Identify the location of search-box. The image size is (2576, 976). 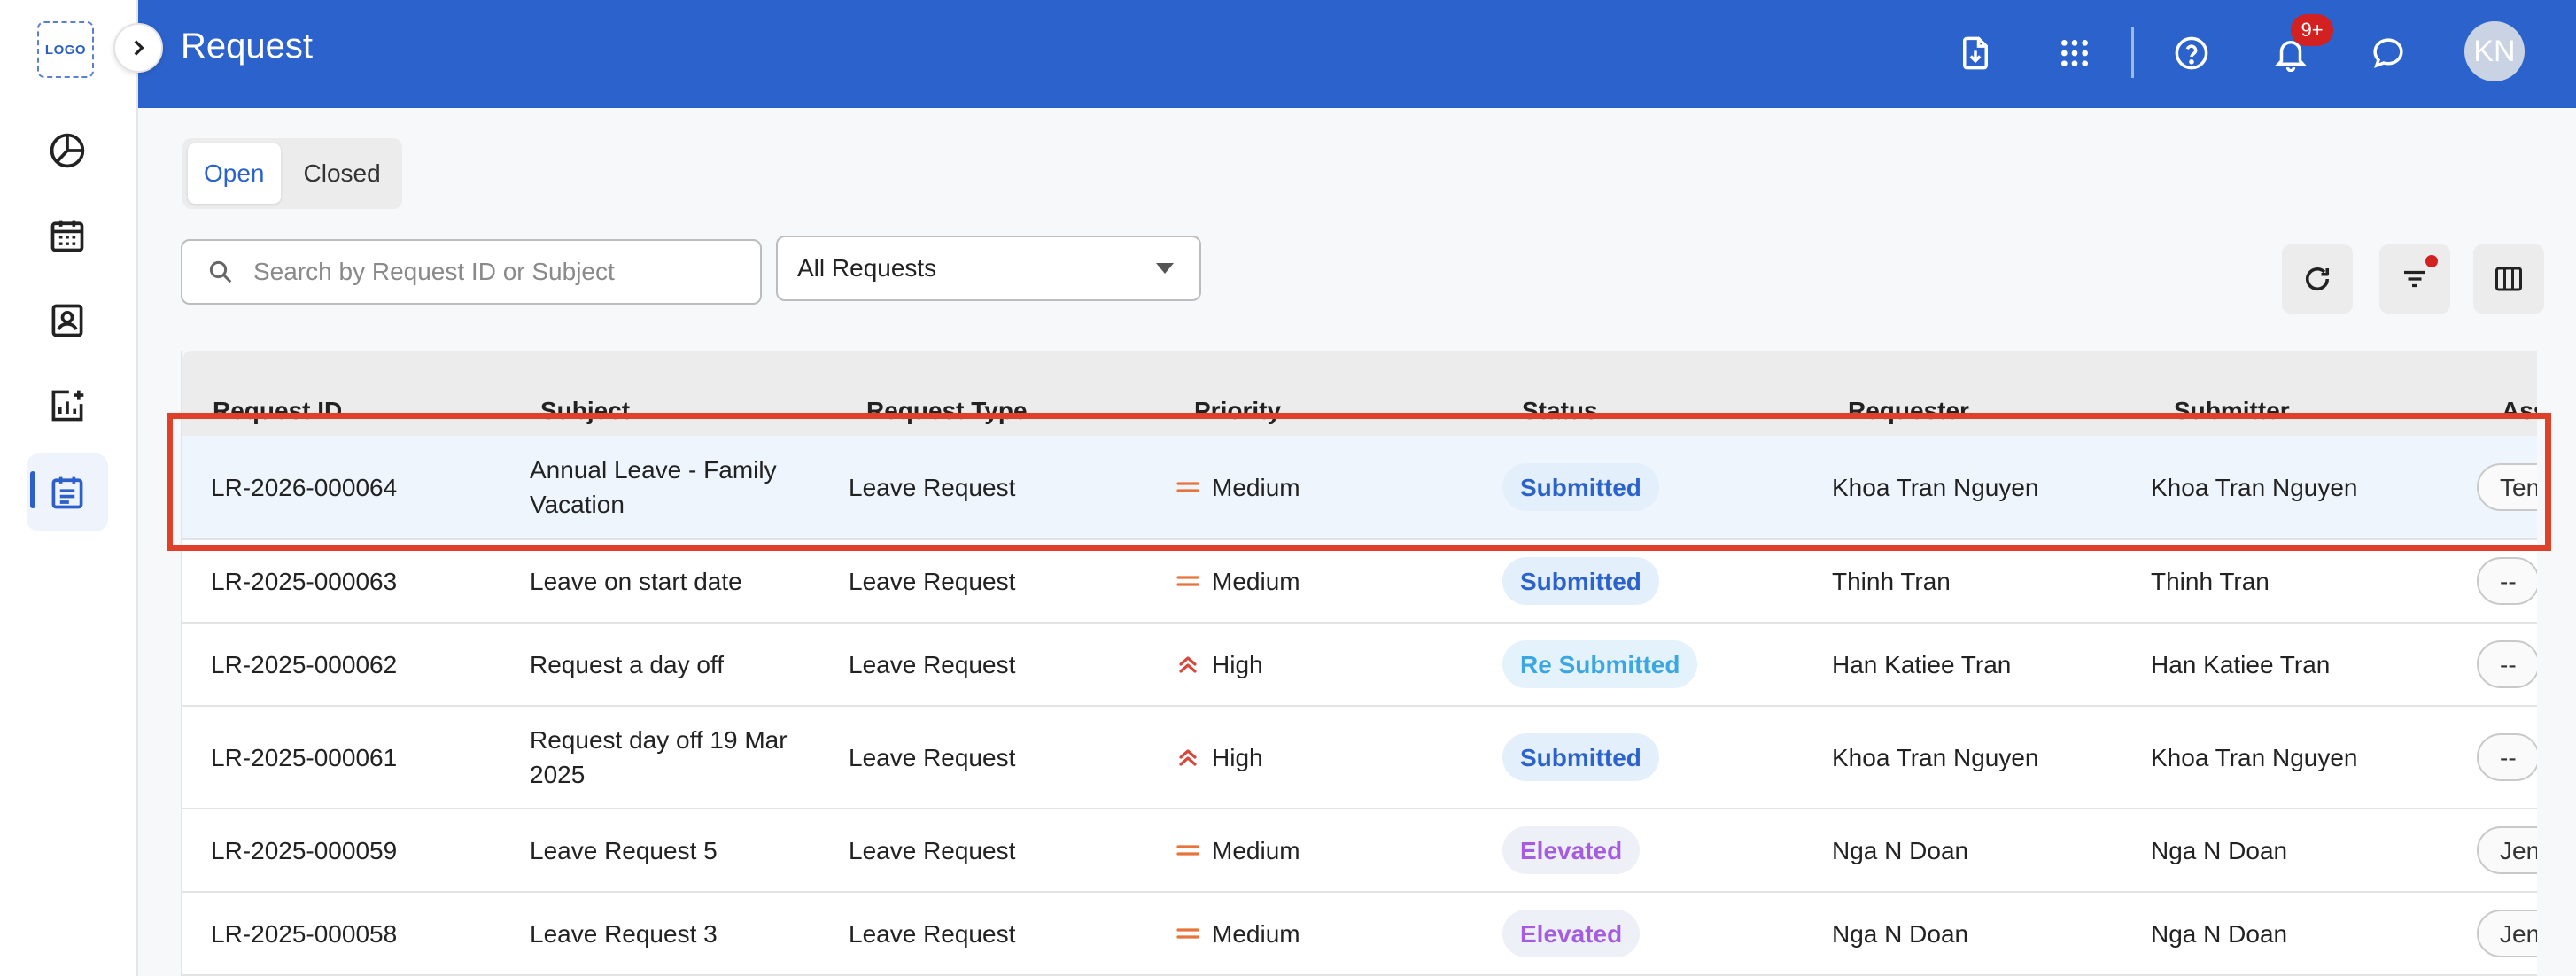
(471, 272).